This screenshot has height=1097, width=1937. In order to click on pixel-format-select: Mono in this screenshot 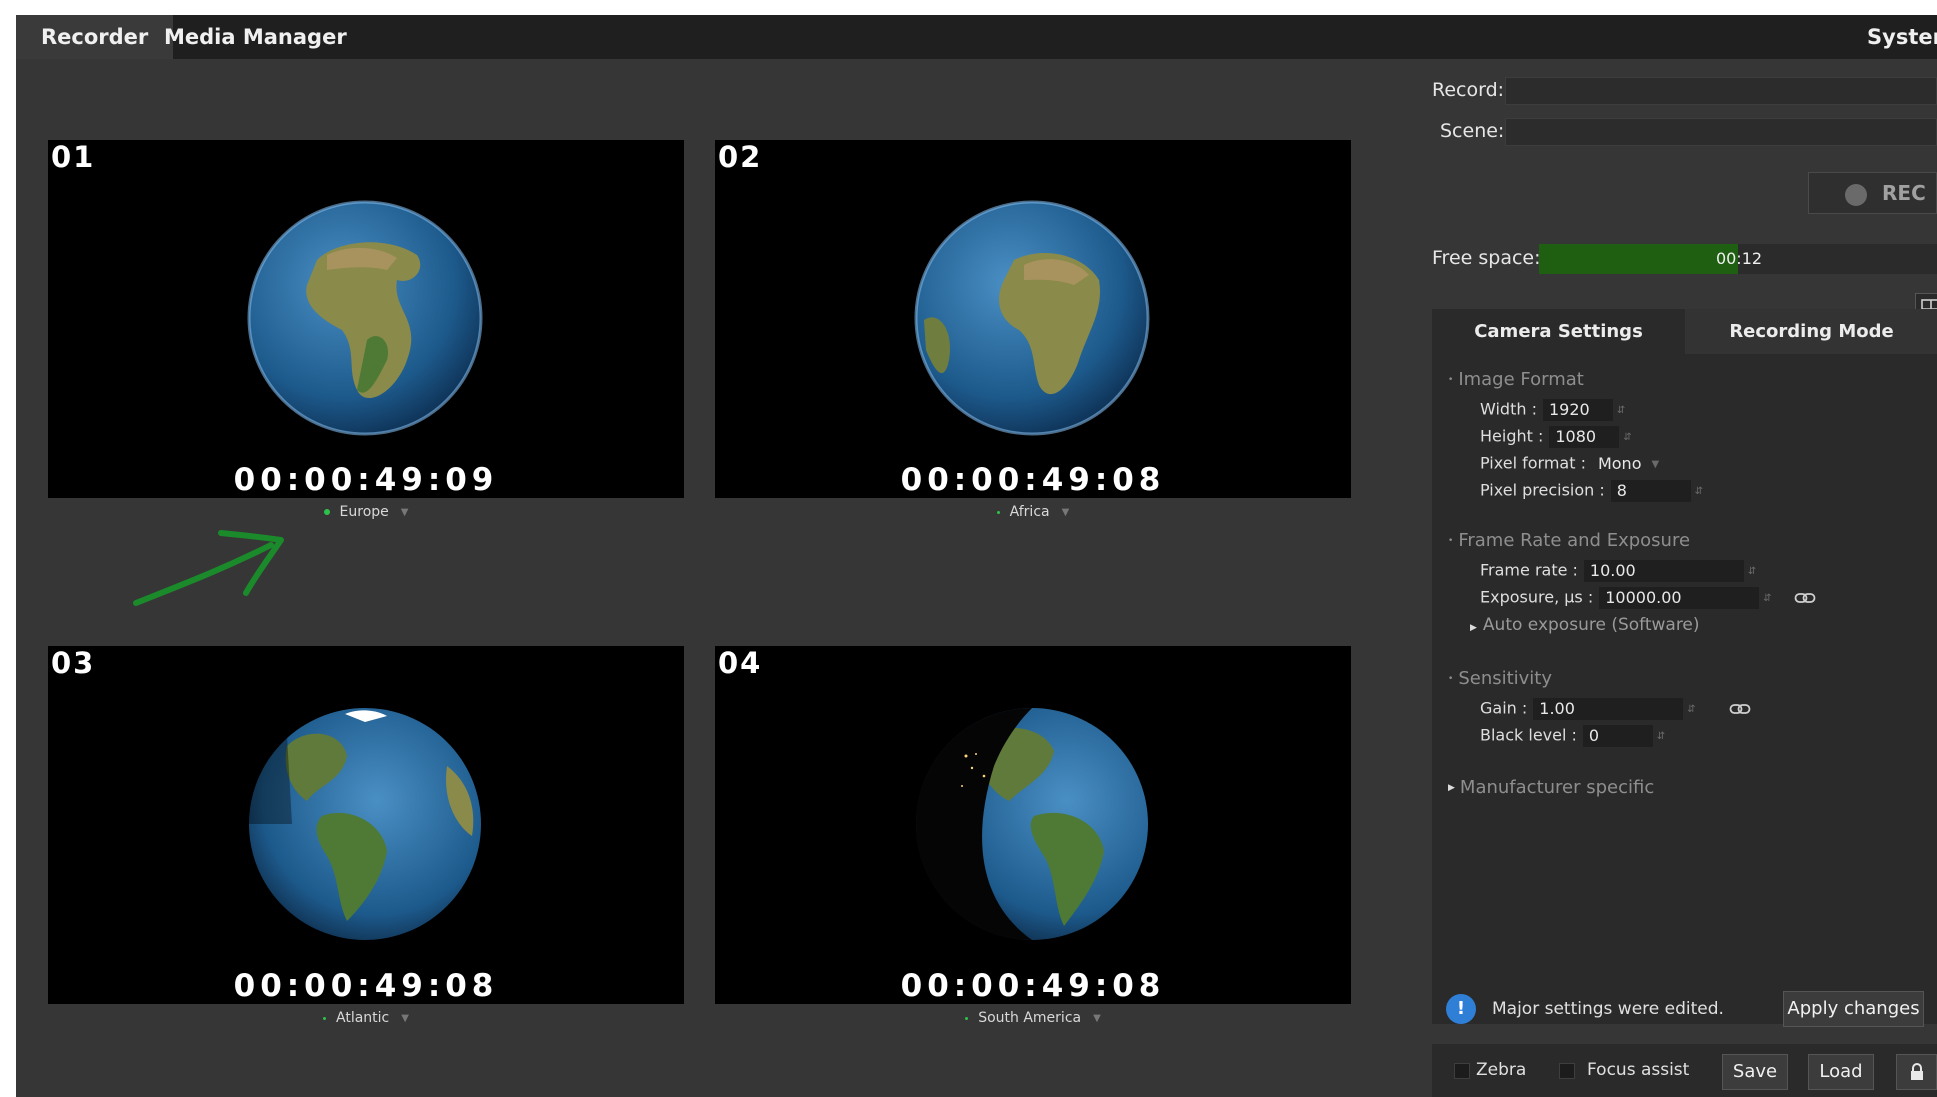, I will do `click(1620, 464)`.